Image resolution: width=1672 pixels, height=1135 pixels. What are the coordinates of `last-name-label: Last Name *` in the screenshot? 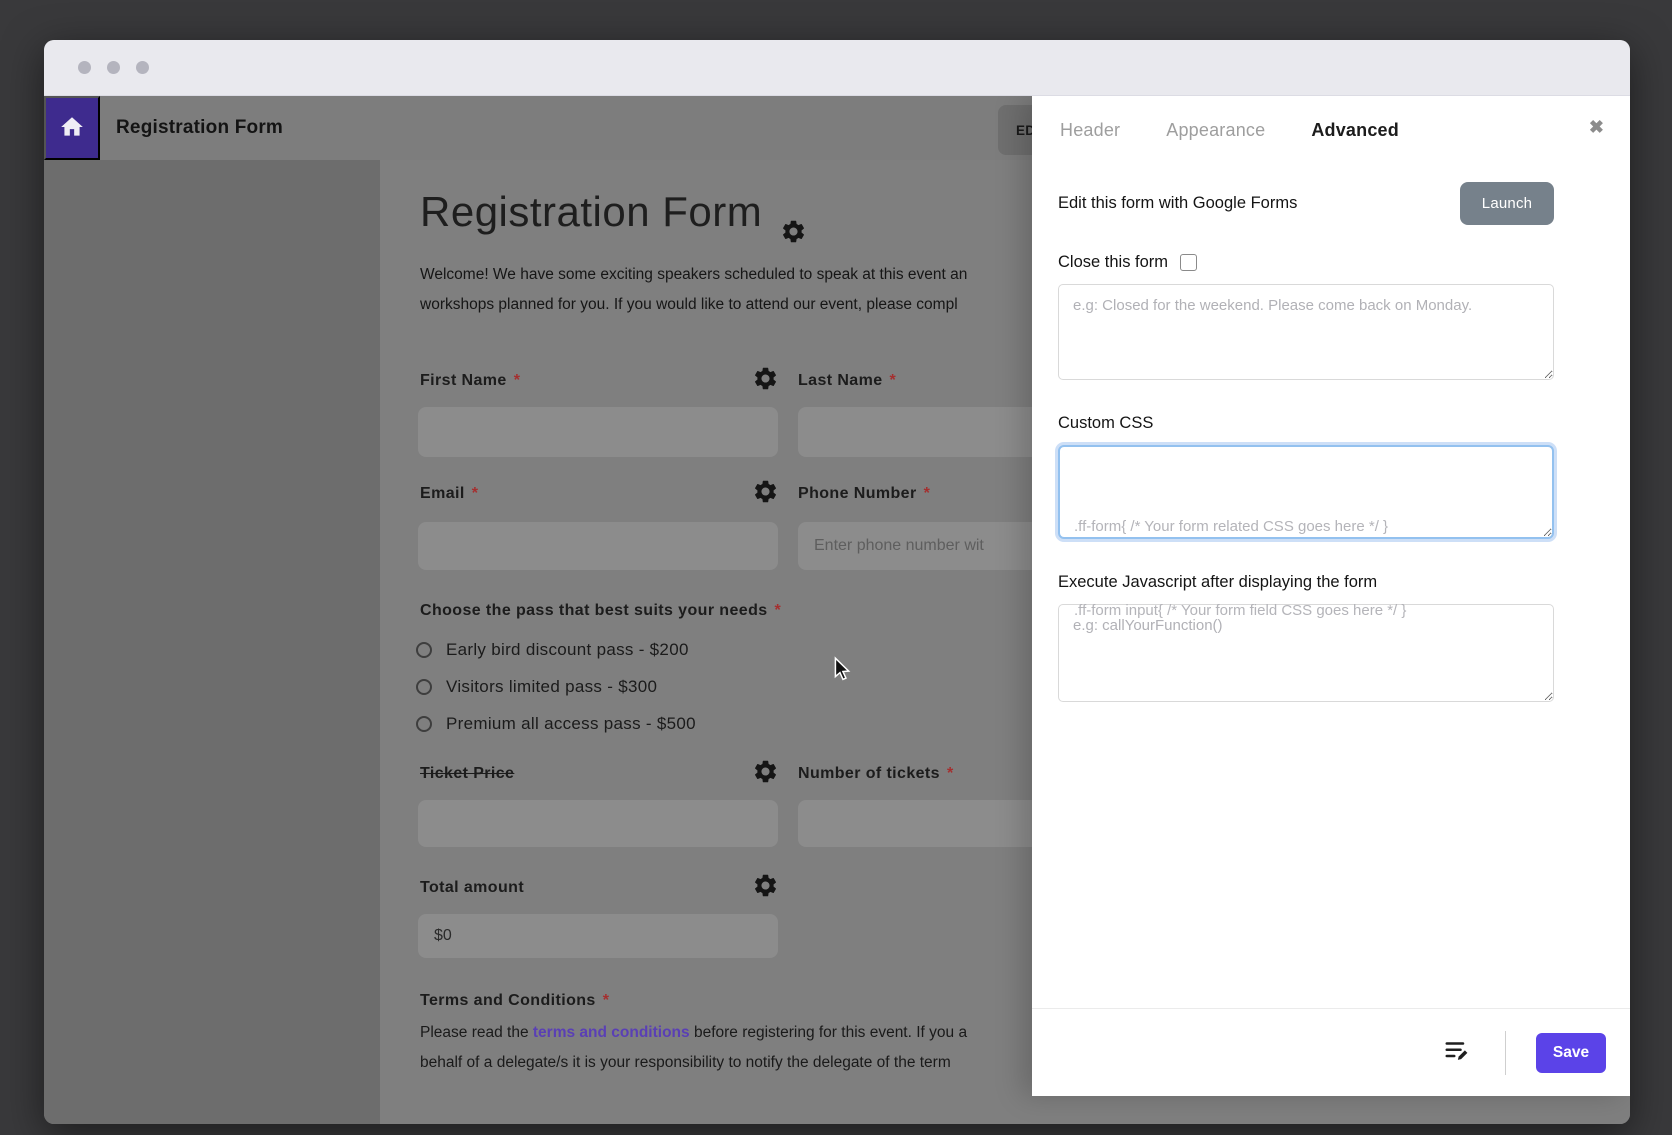 It's located at (847, 380).